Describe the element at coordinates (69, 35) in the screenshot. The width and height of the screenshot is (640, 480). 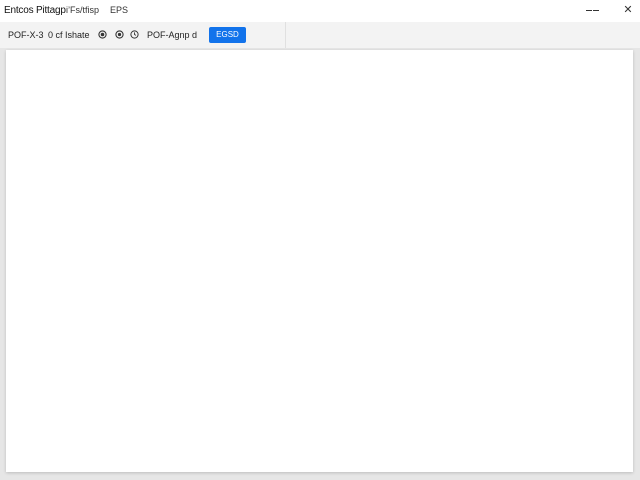
I see `size-label: 0 cf Ishate` at that location.